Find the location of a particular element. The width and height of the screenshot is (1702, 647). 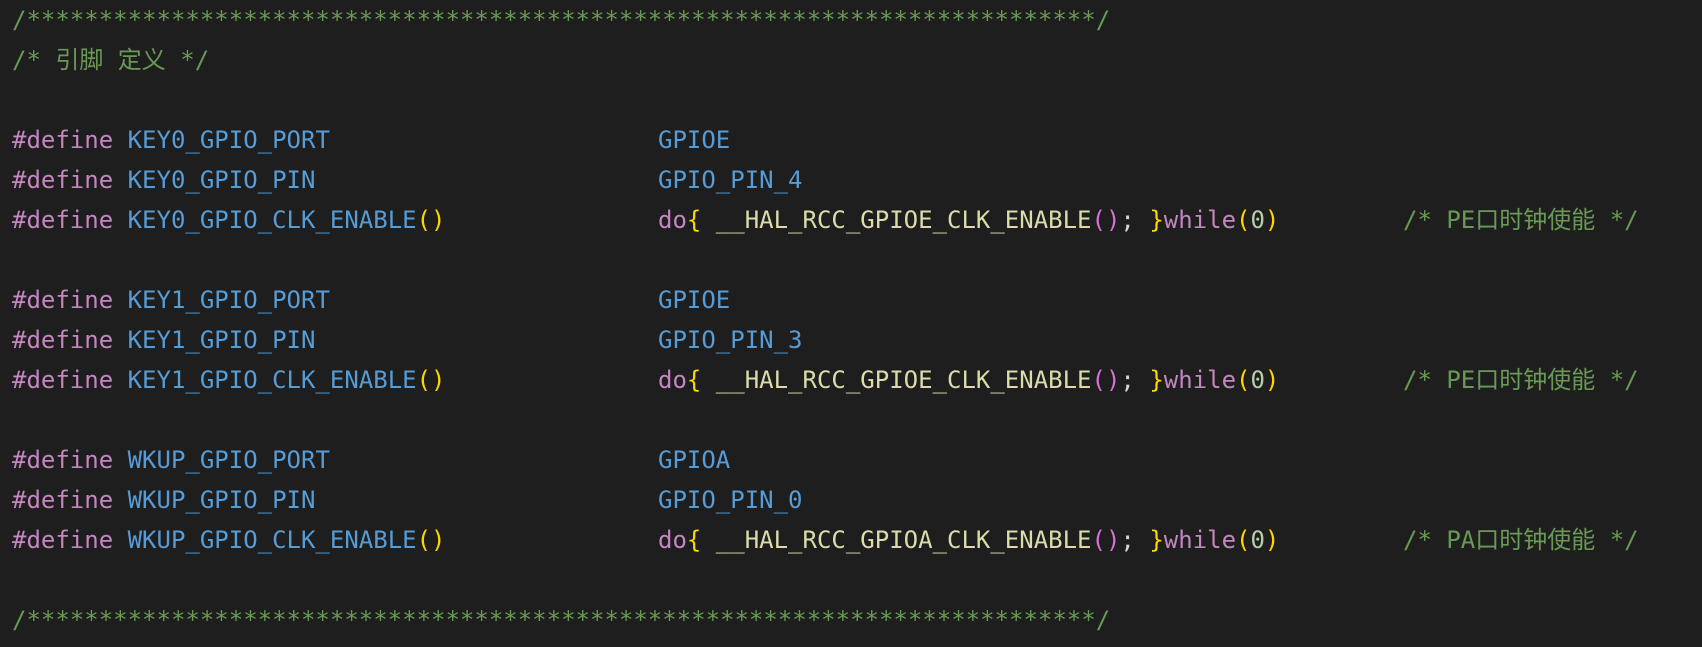

code-line-wkup-port: #define WKUP_GPIO_PORT is located at coordinates (171, 460).